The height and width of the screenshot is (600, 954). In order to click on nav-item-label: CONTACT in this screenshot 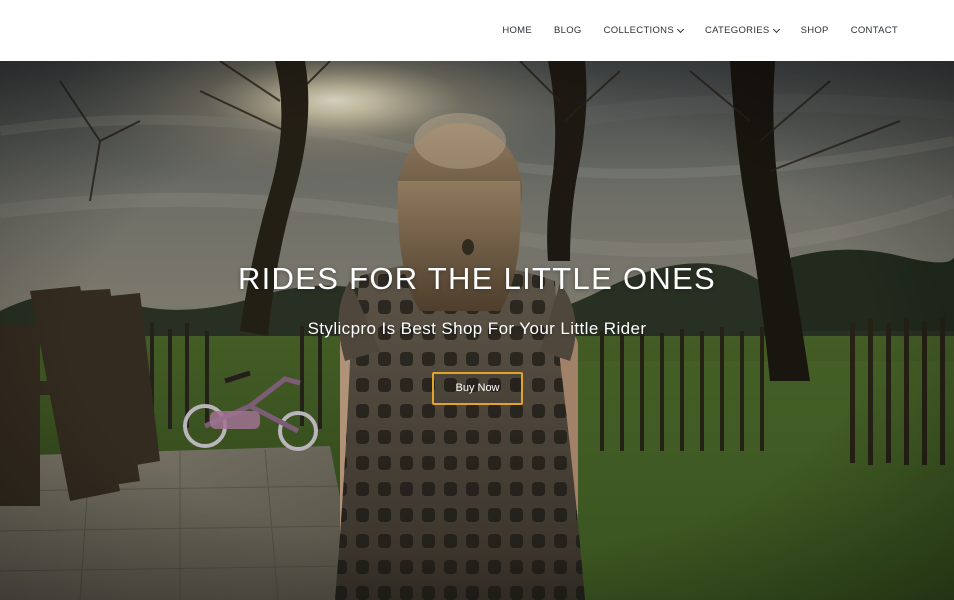, I will do `click(874, 30)`.